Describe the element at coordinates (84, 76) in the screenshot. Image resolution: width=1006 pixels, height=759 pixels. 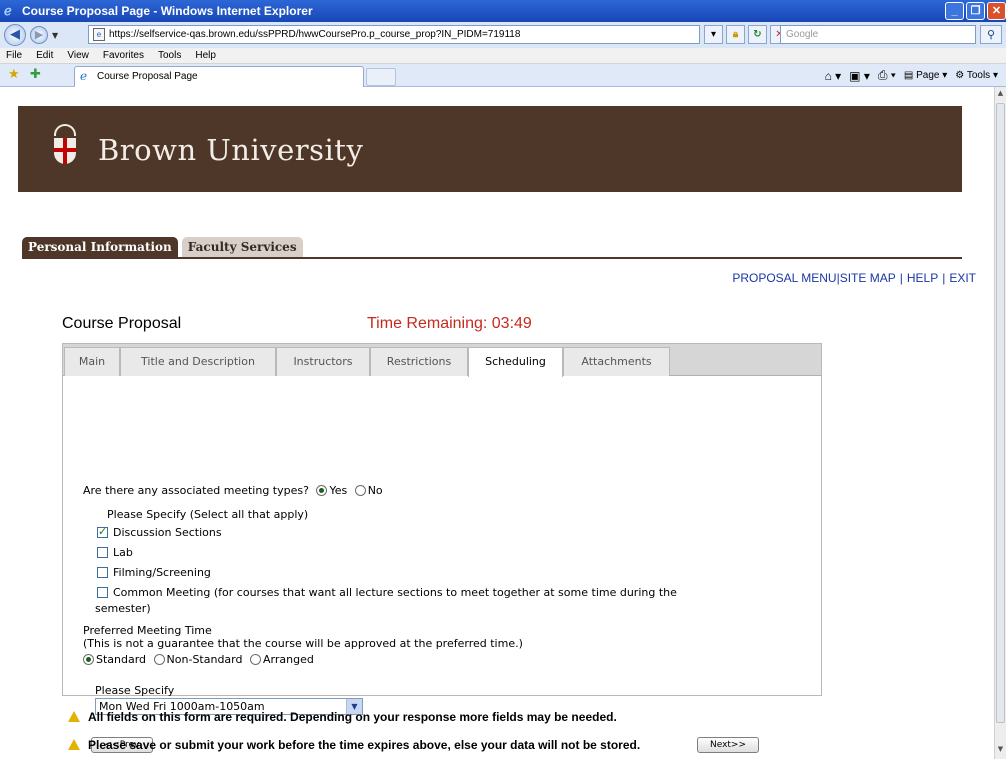
I see `tab-page-icon: ℯ` at that location.